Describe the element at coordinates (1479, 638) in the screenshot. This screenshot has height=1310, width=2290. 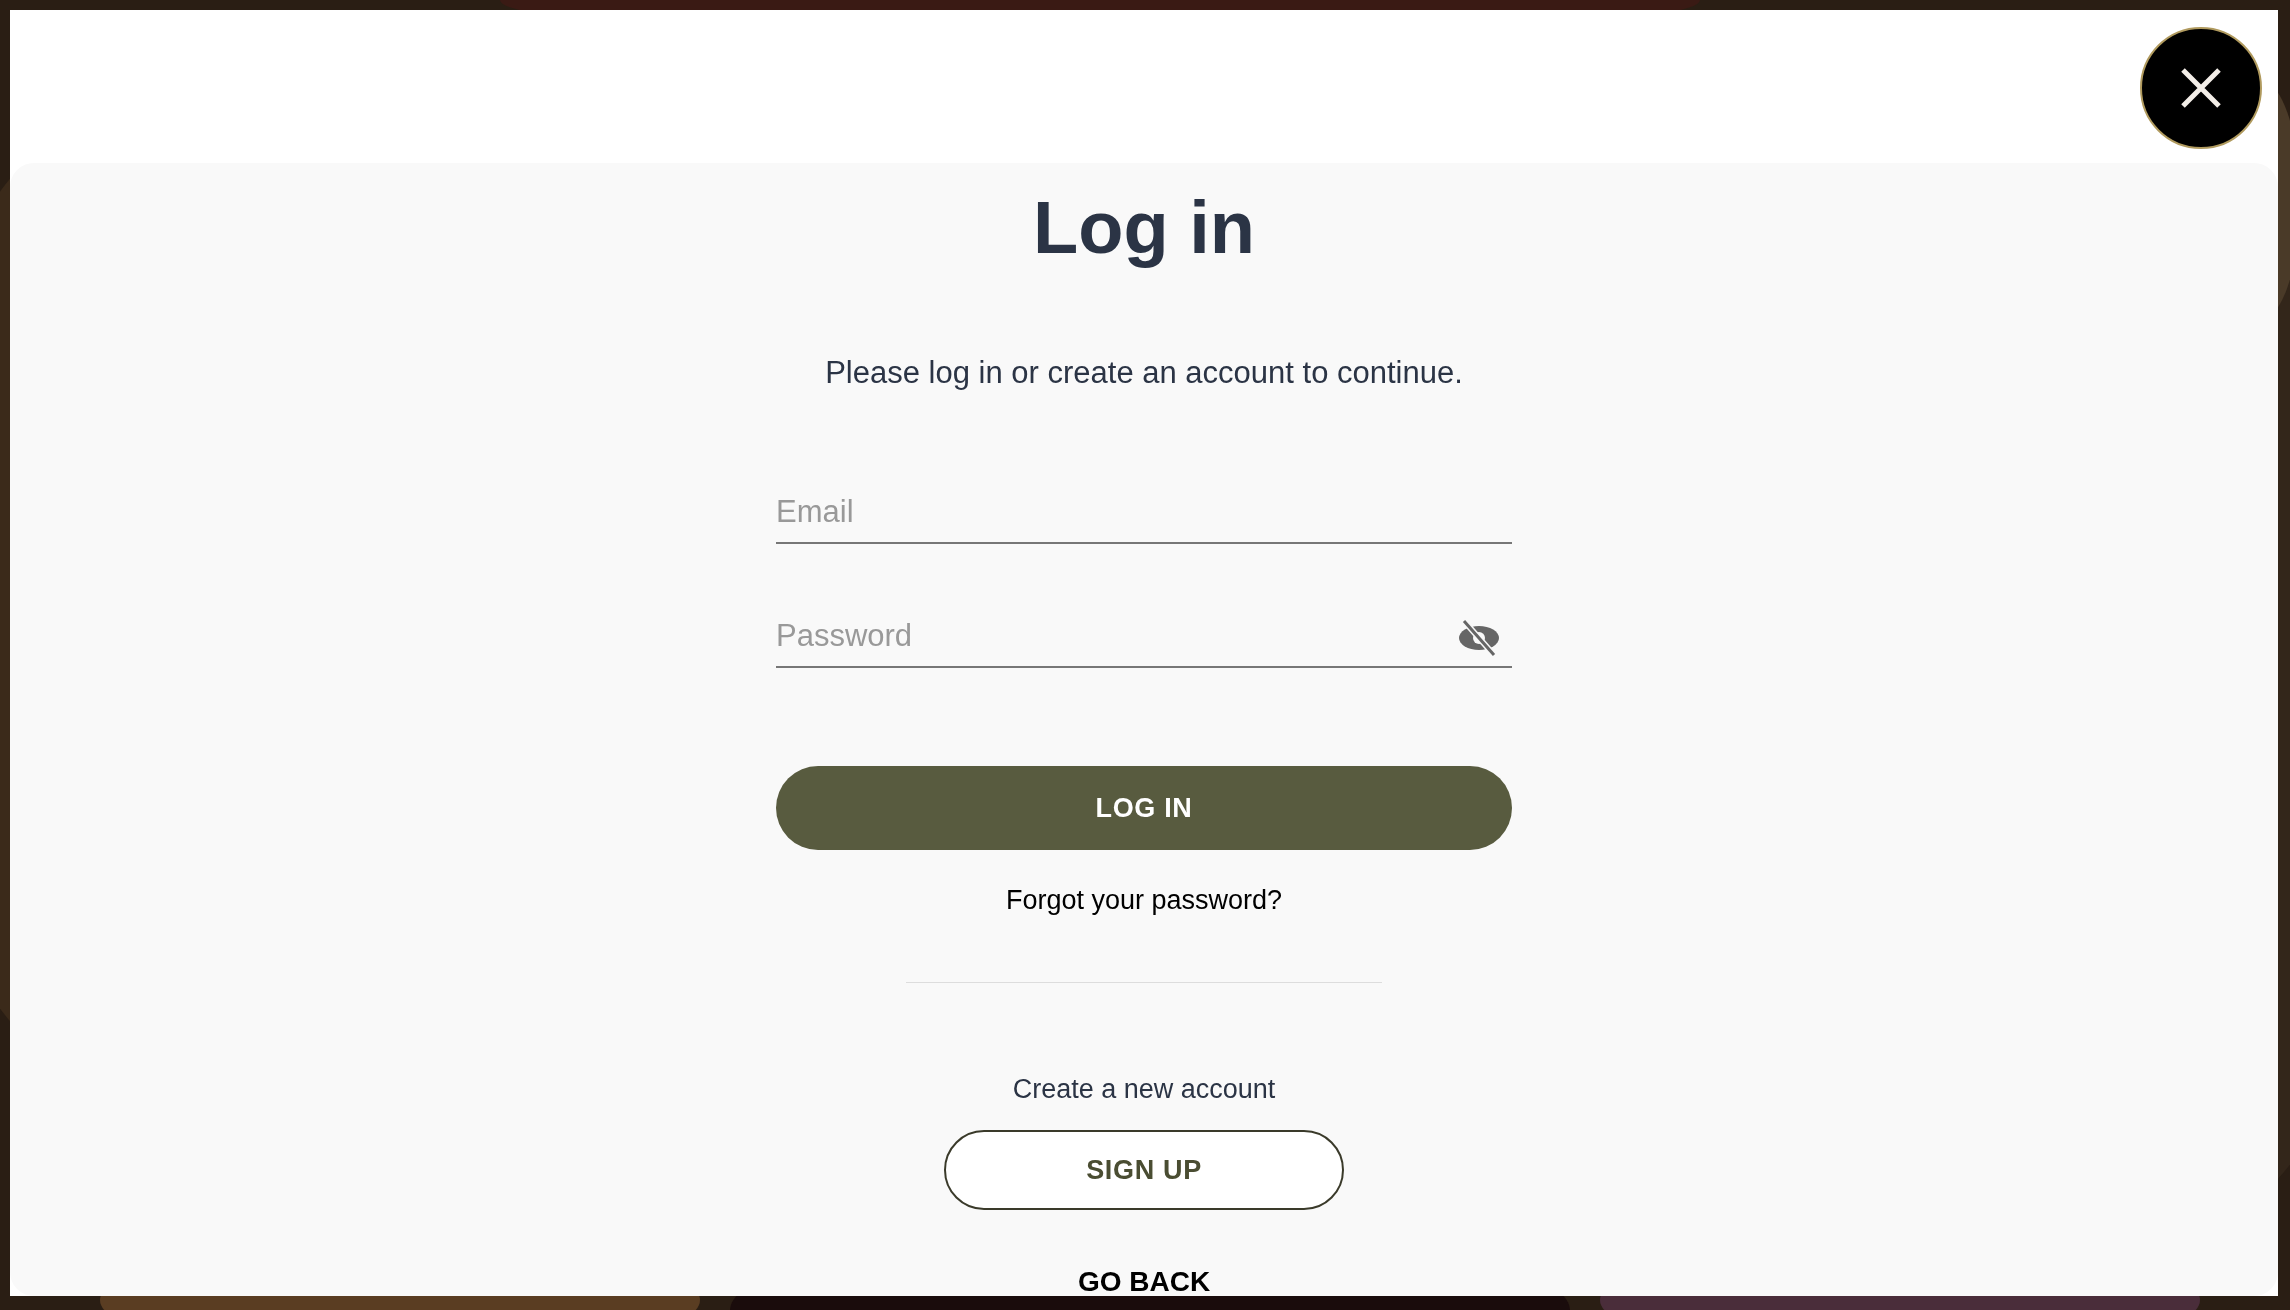
I see `eye-slash-icon` at that location.